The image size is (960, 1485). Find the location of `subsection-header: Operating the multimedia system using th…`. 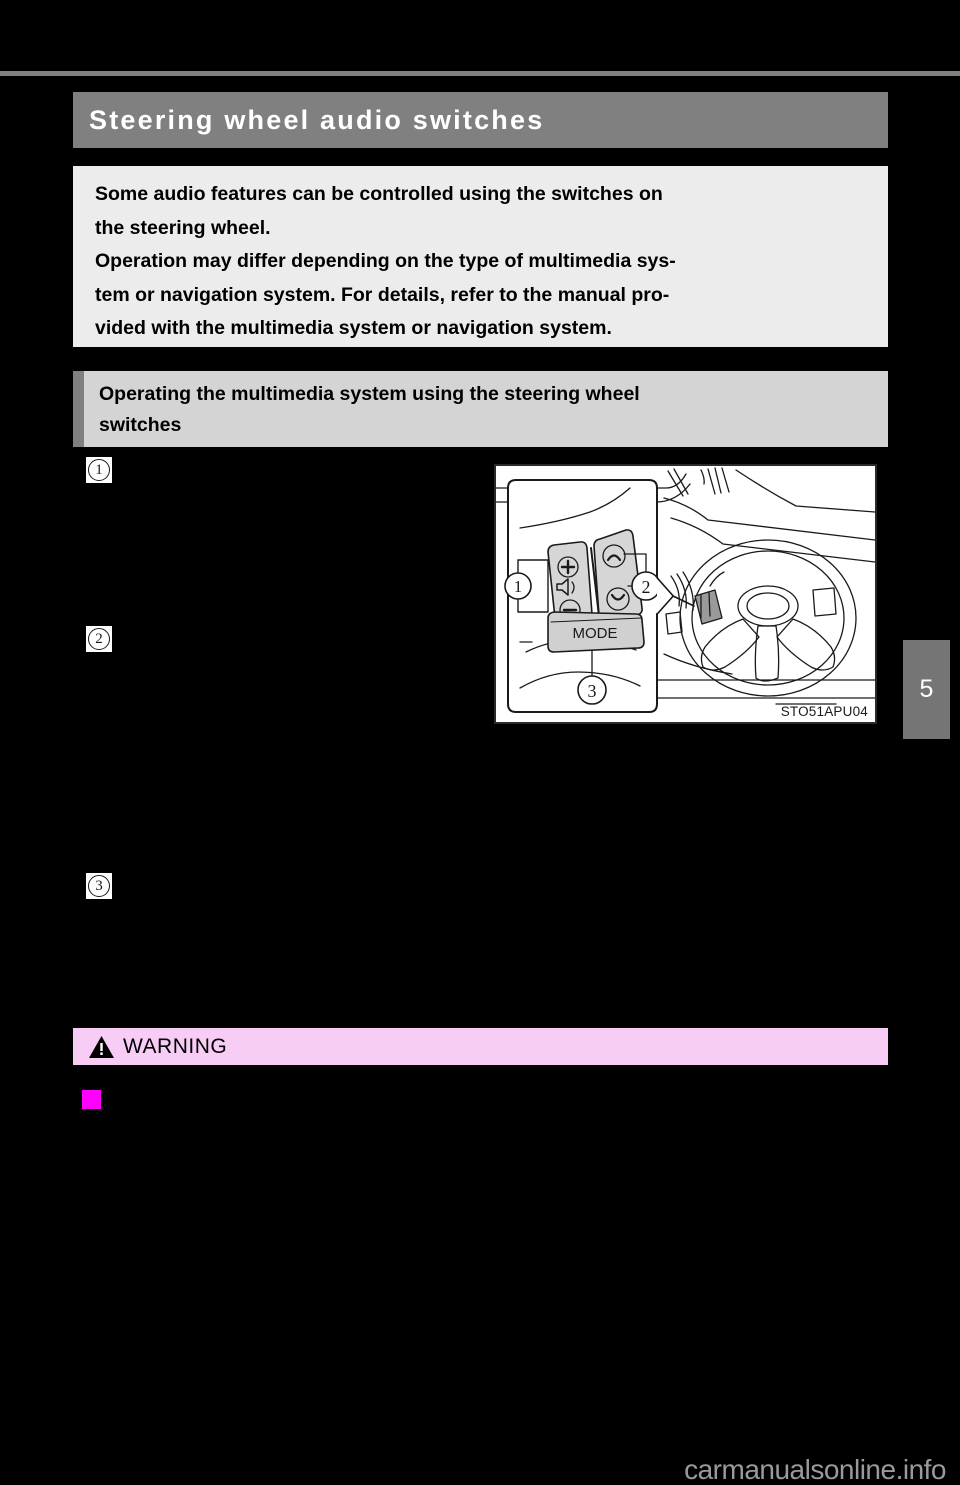

subsection-header: Operating the multimedia system using th… is located at coordinates (480, 409).